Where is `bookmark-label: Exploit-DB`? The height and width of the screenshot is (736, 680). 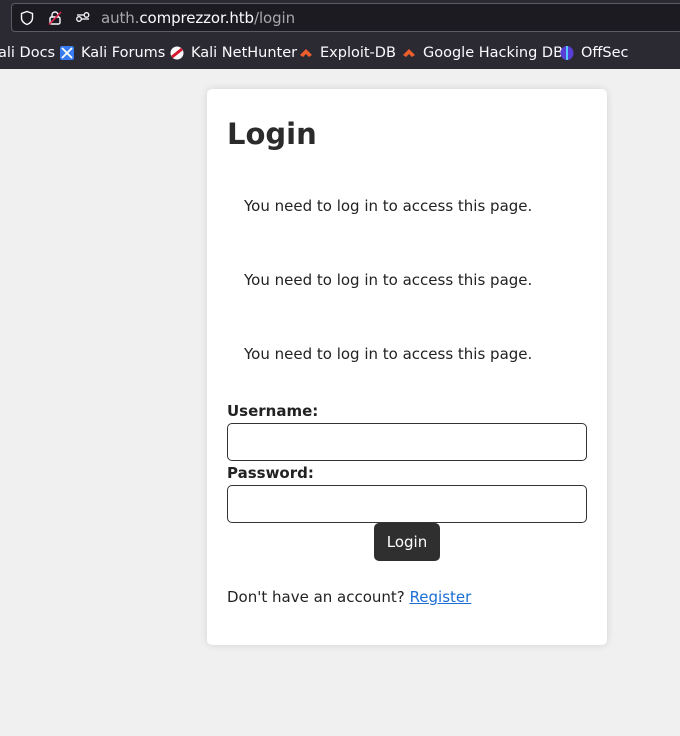
bookmark-label: Exploit-DB is located at coordinates (358, 52).